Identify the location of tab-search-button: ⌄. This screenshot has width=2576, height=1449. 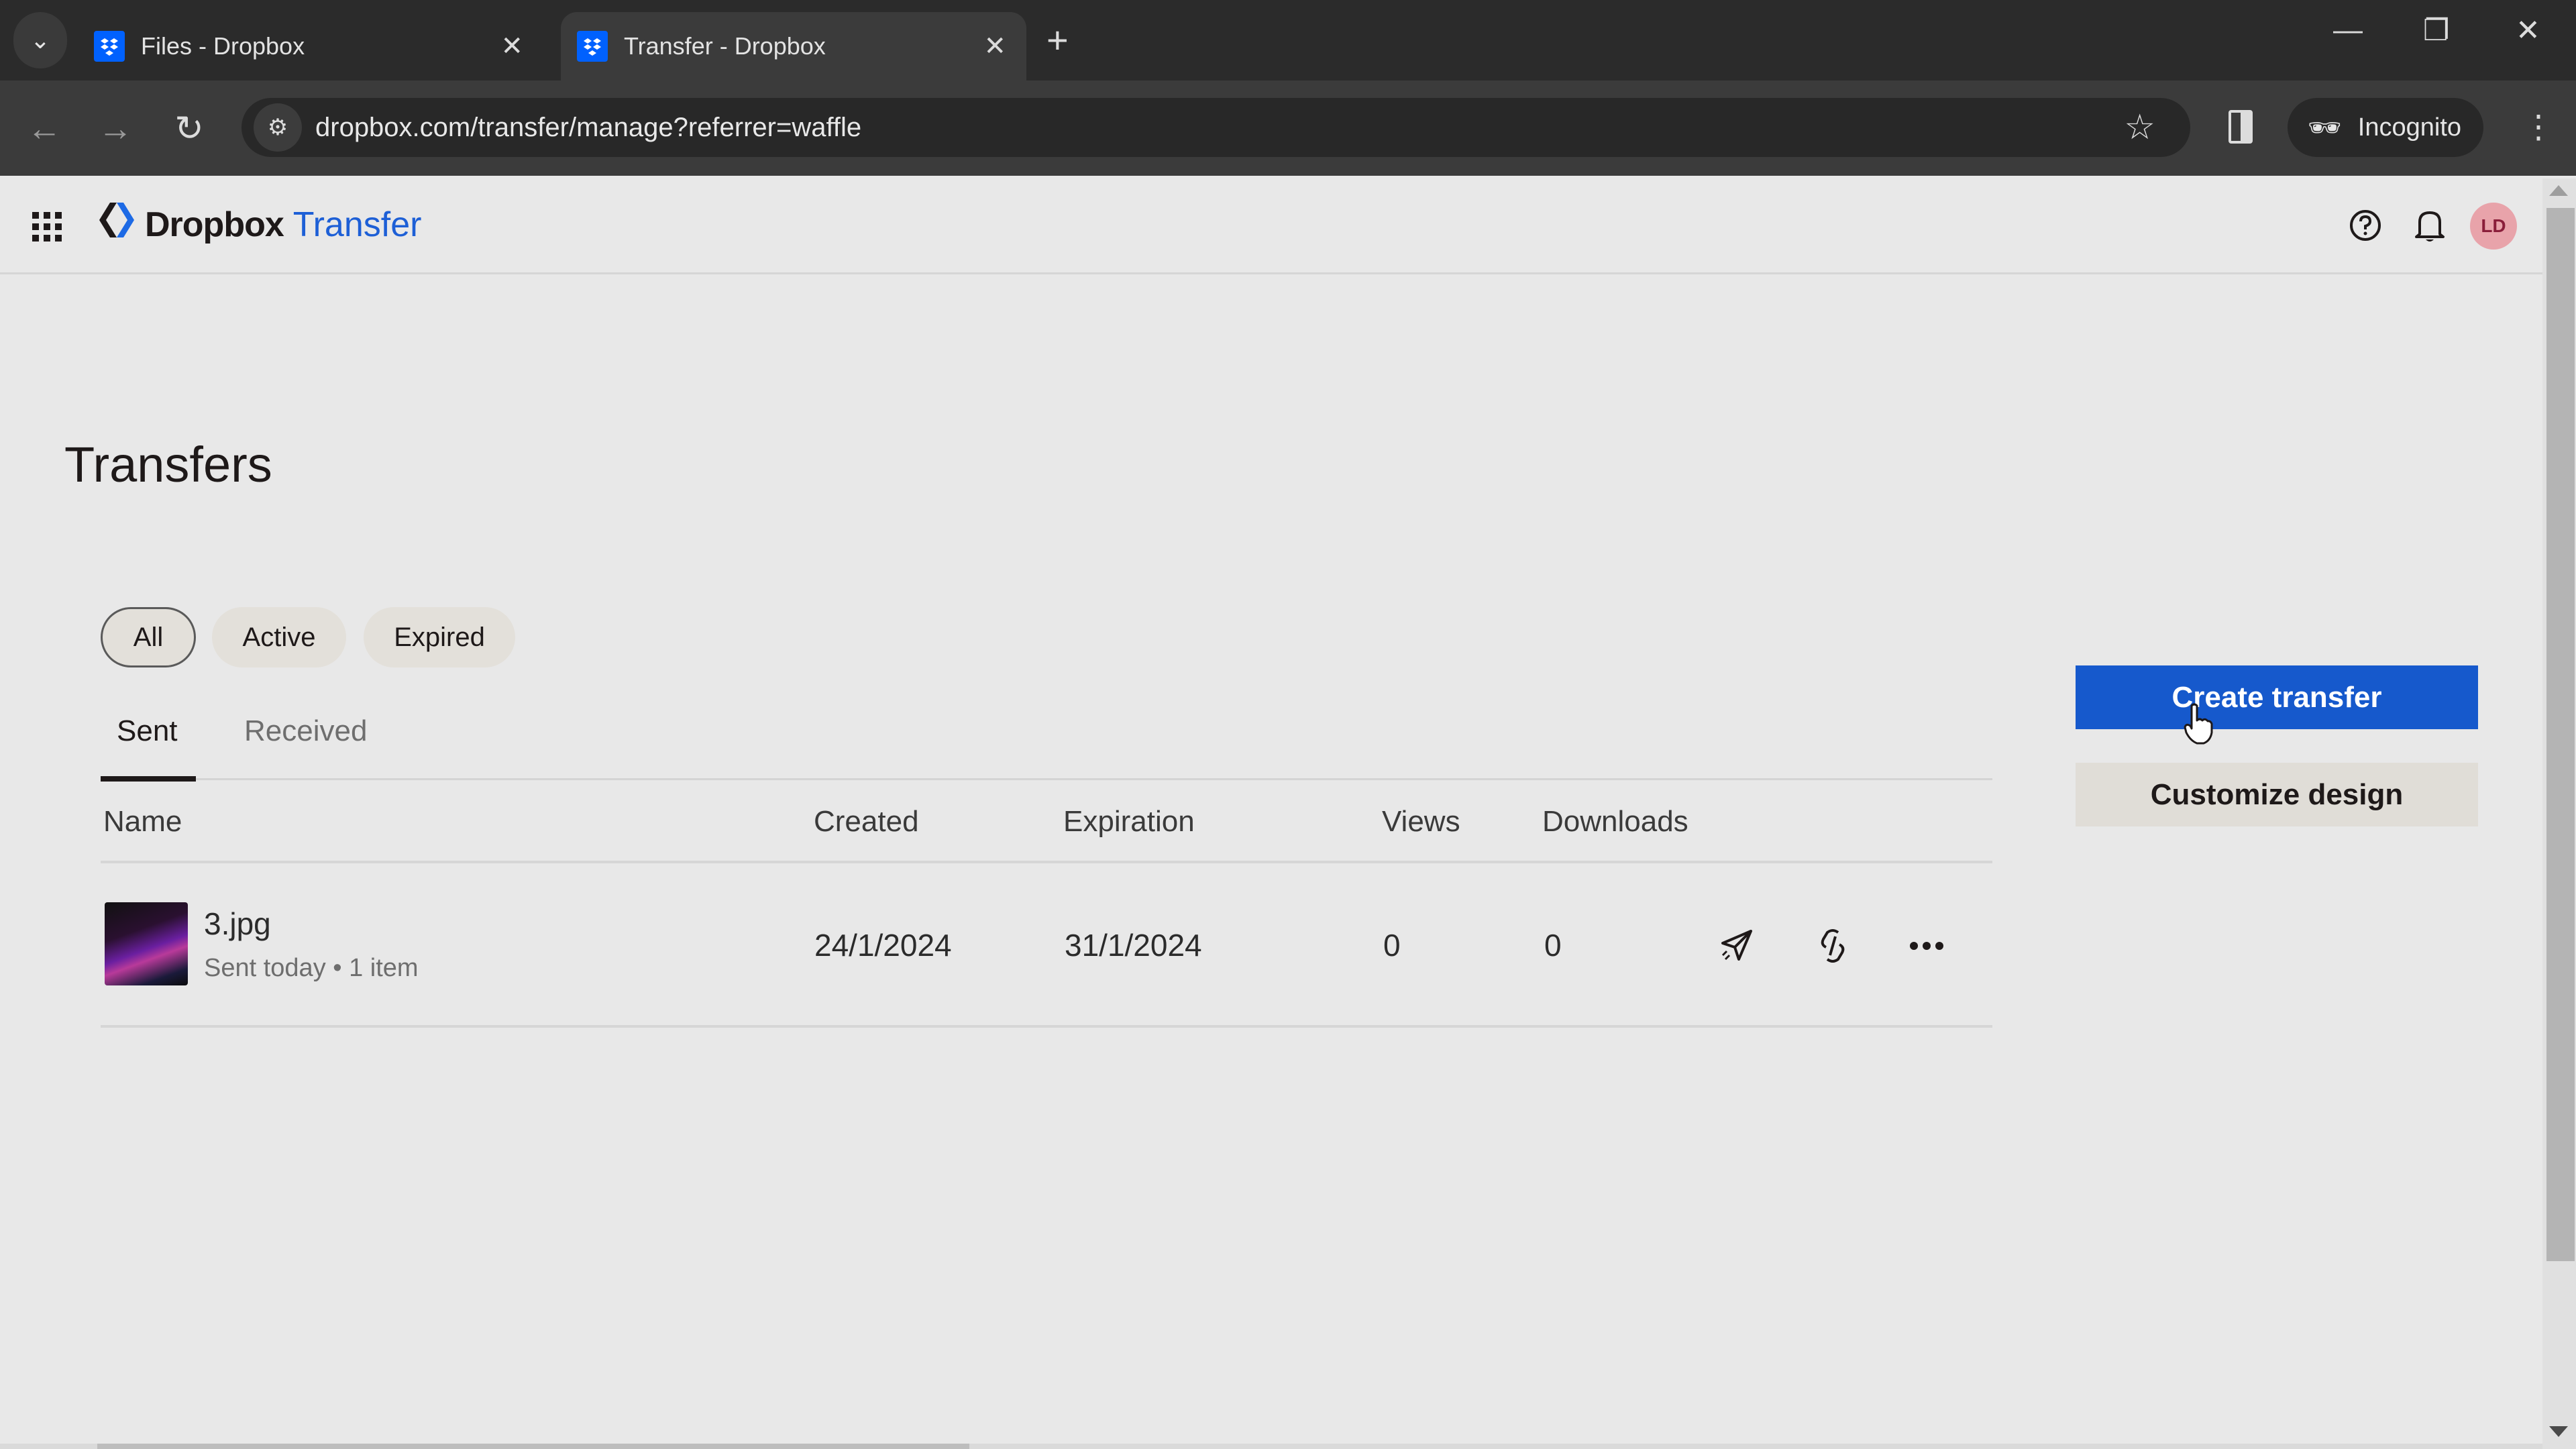
(40, 40).